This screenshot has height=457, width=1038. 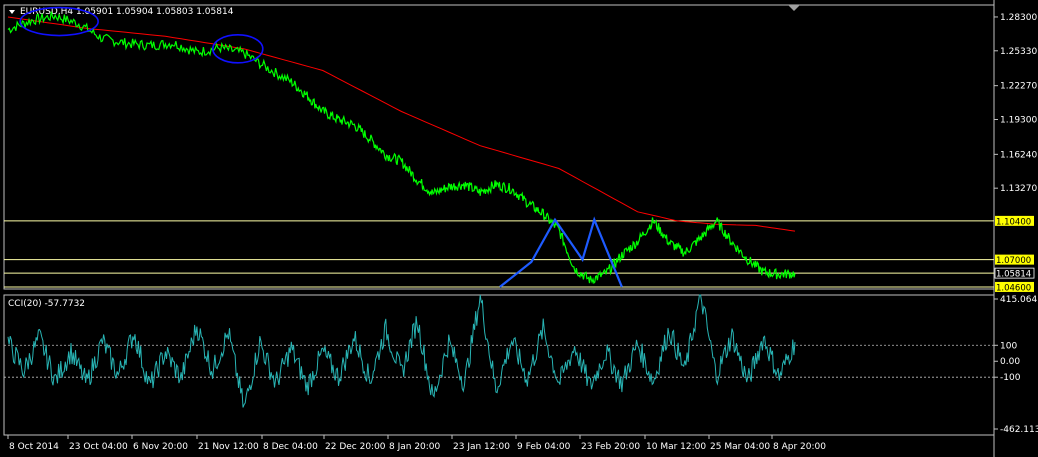 What do you see at coordinates (1018, 52) in the screenshot?
I see `price-axis-label: 1.25330` at bounding box center [1018, 52].